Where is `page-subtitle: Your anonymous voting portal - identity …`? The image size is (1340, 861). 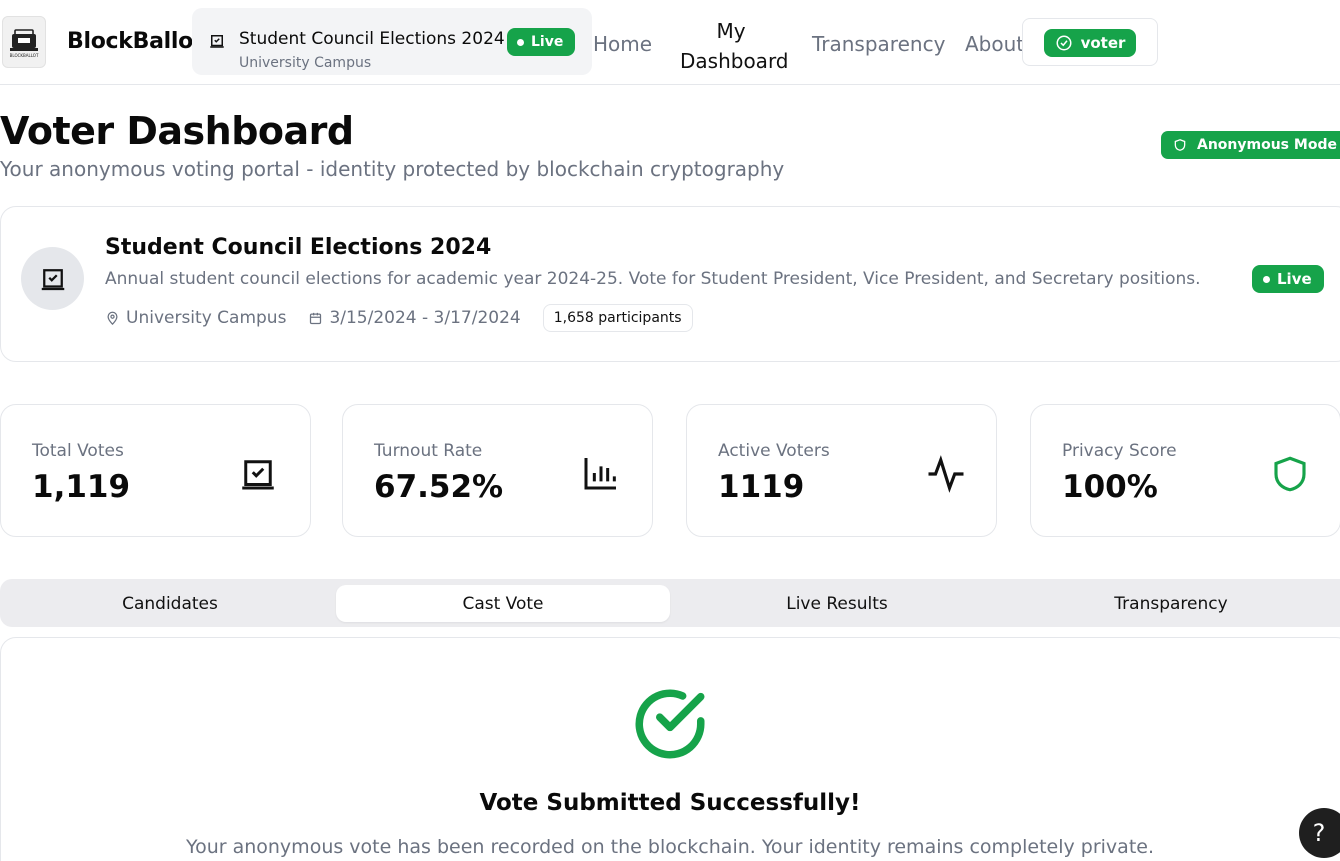
page-subtitle: Your anonymous voting portal - identity … is located at coordinates (392, 169).